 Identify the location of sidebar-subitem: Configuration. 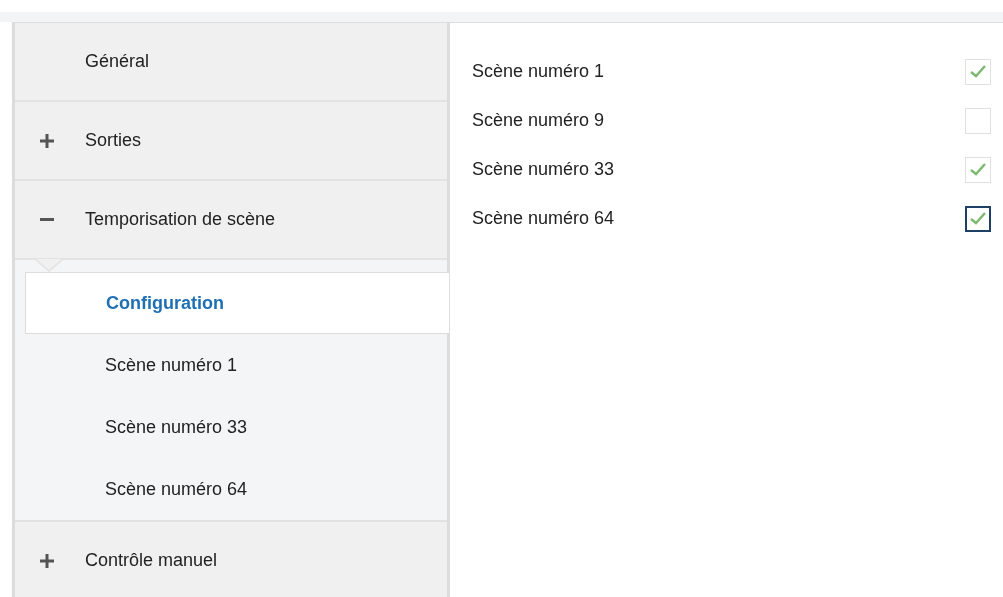
(237, 303).